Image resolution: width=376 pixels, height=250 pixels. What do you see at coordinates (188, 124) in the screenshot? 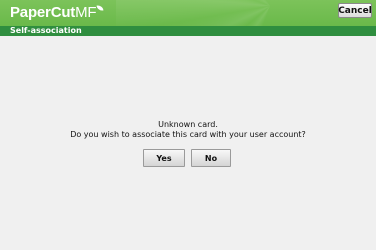
I see `message-line-1: Unknown card.` at bounding box center [188, 124].